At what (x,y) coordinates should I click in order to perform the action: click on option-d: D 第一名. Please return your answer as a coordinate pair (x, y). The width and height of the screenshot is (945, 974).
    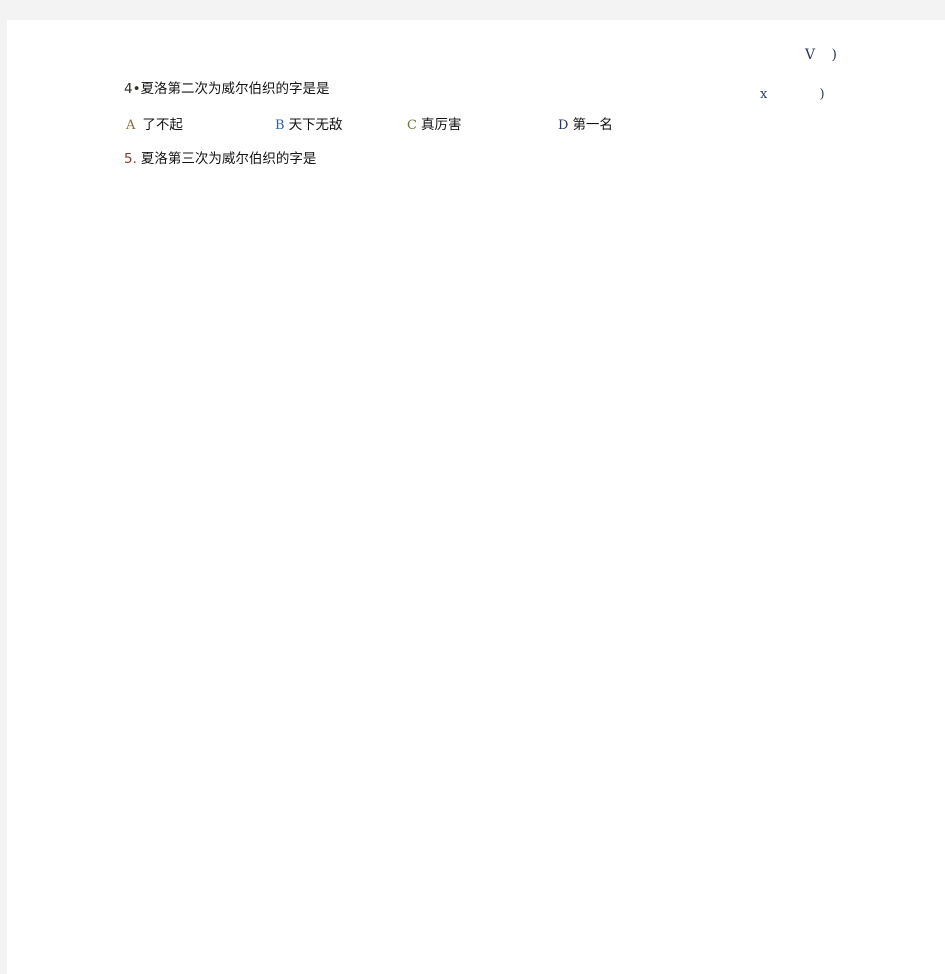
    Looking at the image, I should click on (585, 125).